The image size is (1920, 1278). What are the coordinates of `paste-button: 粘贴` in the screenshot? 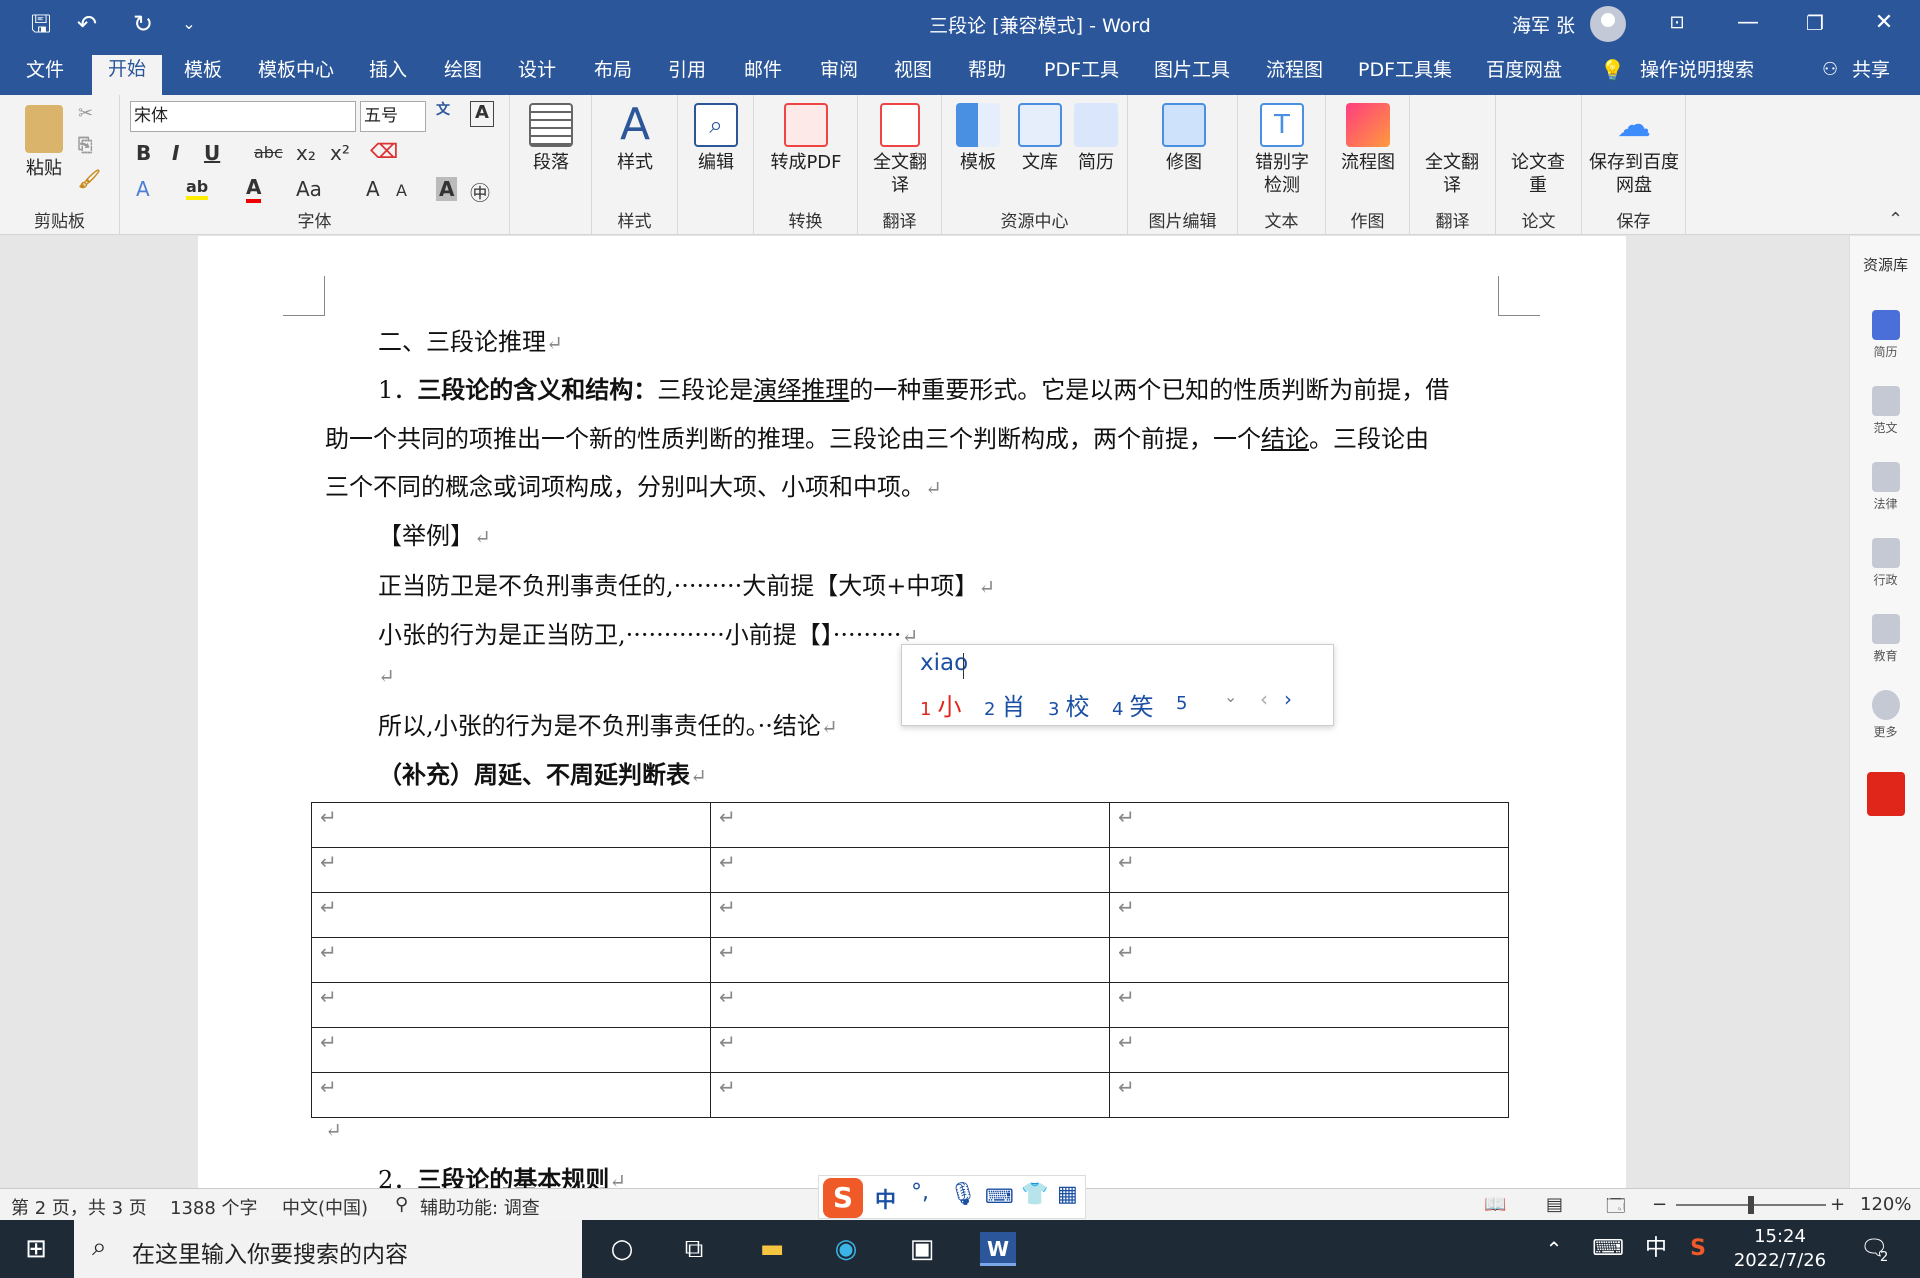 It's located at (44, 142).